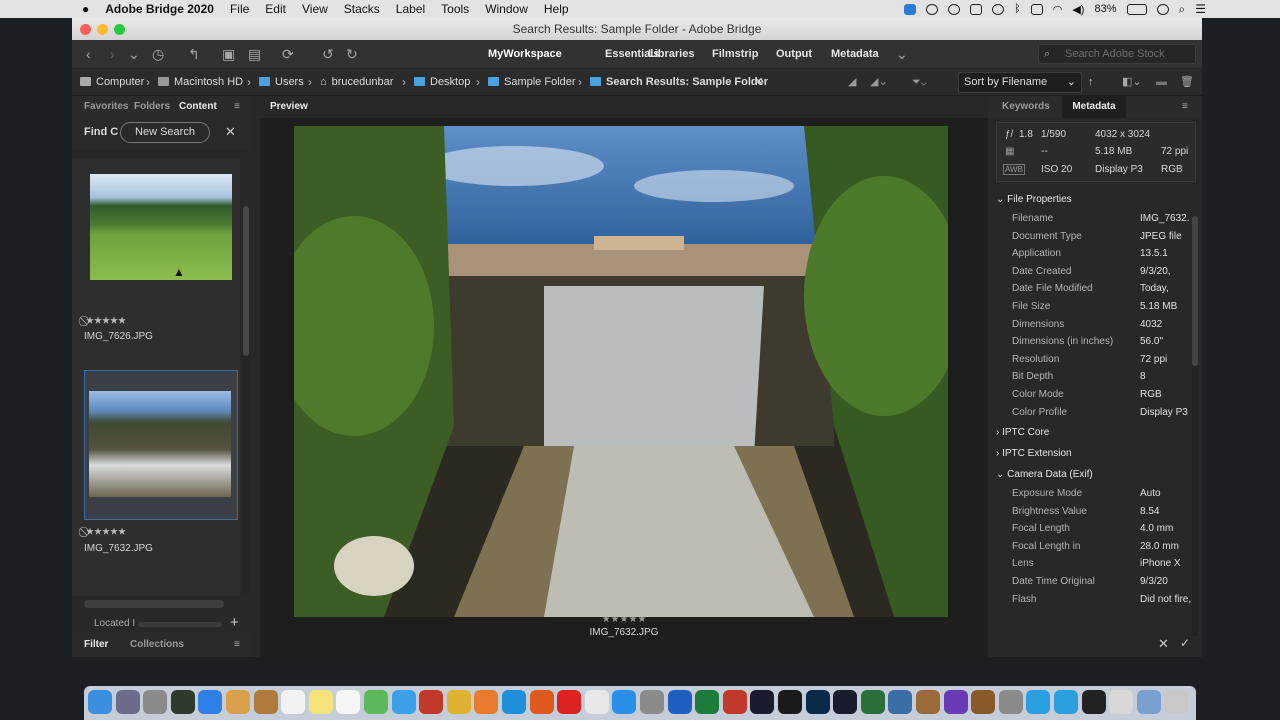 This screenshot has width=1280, height=720. What do you see at coordinates (652, 702) in the screenshot?
I see `system-preferences-icon` at bounding box center [652, 702].